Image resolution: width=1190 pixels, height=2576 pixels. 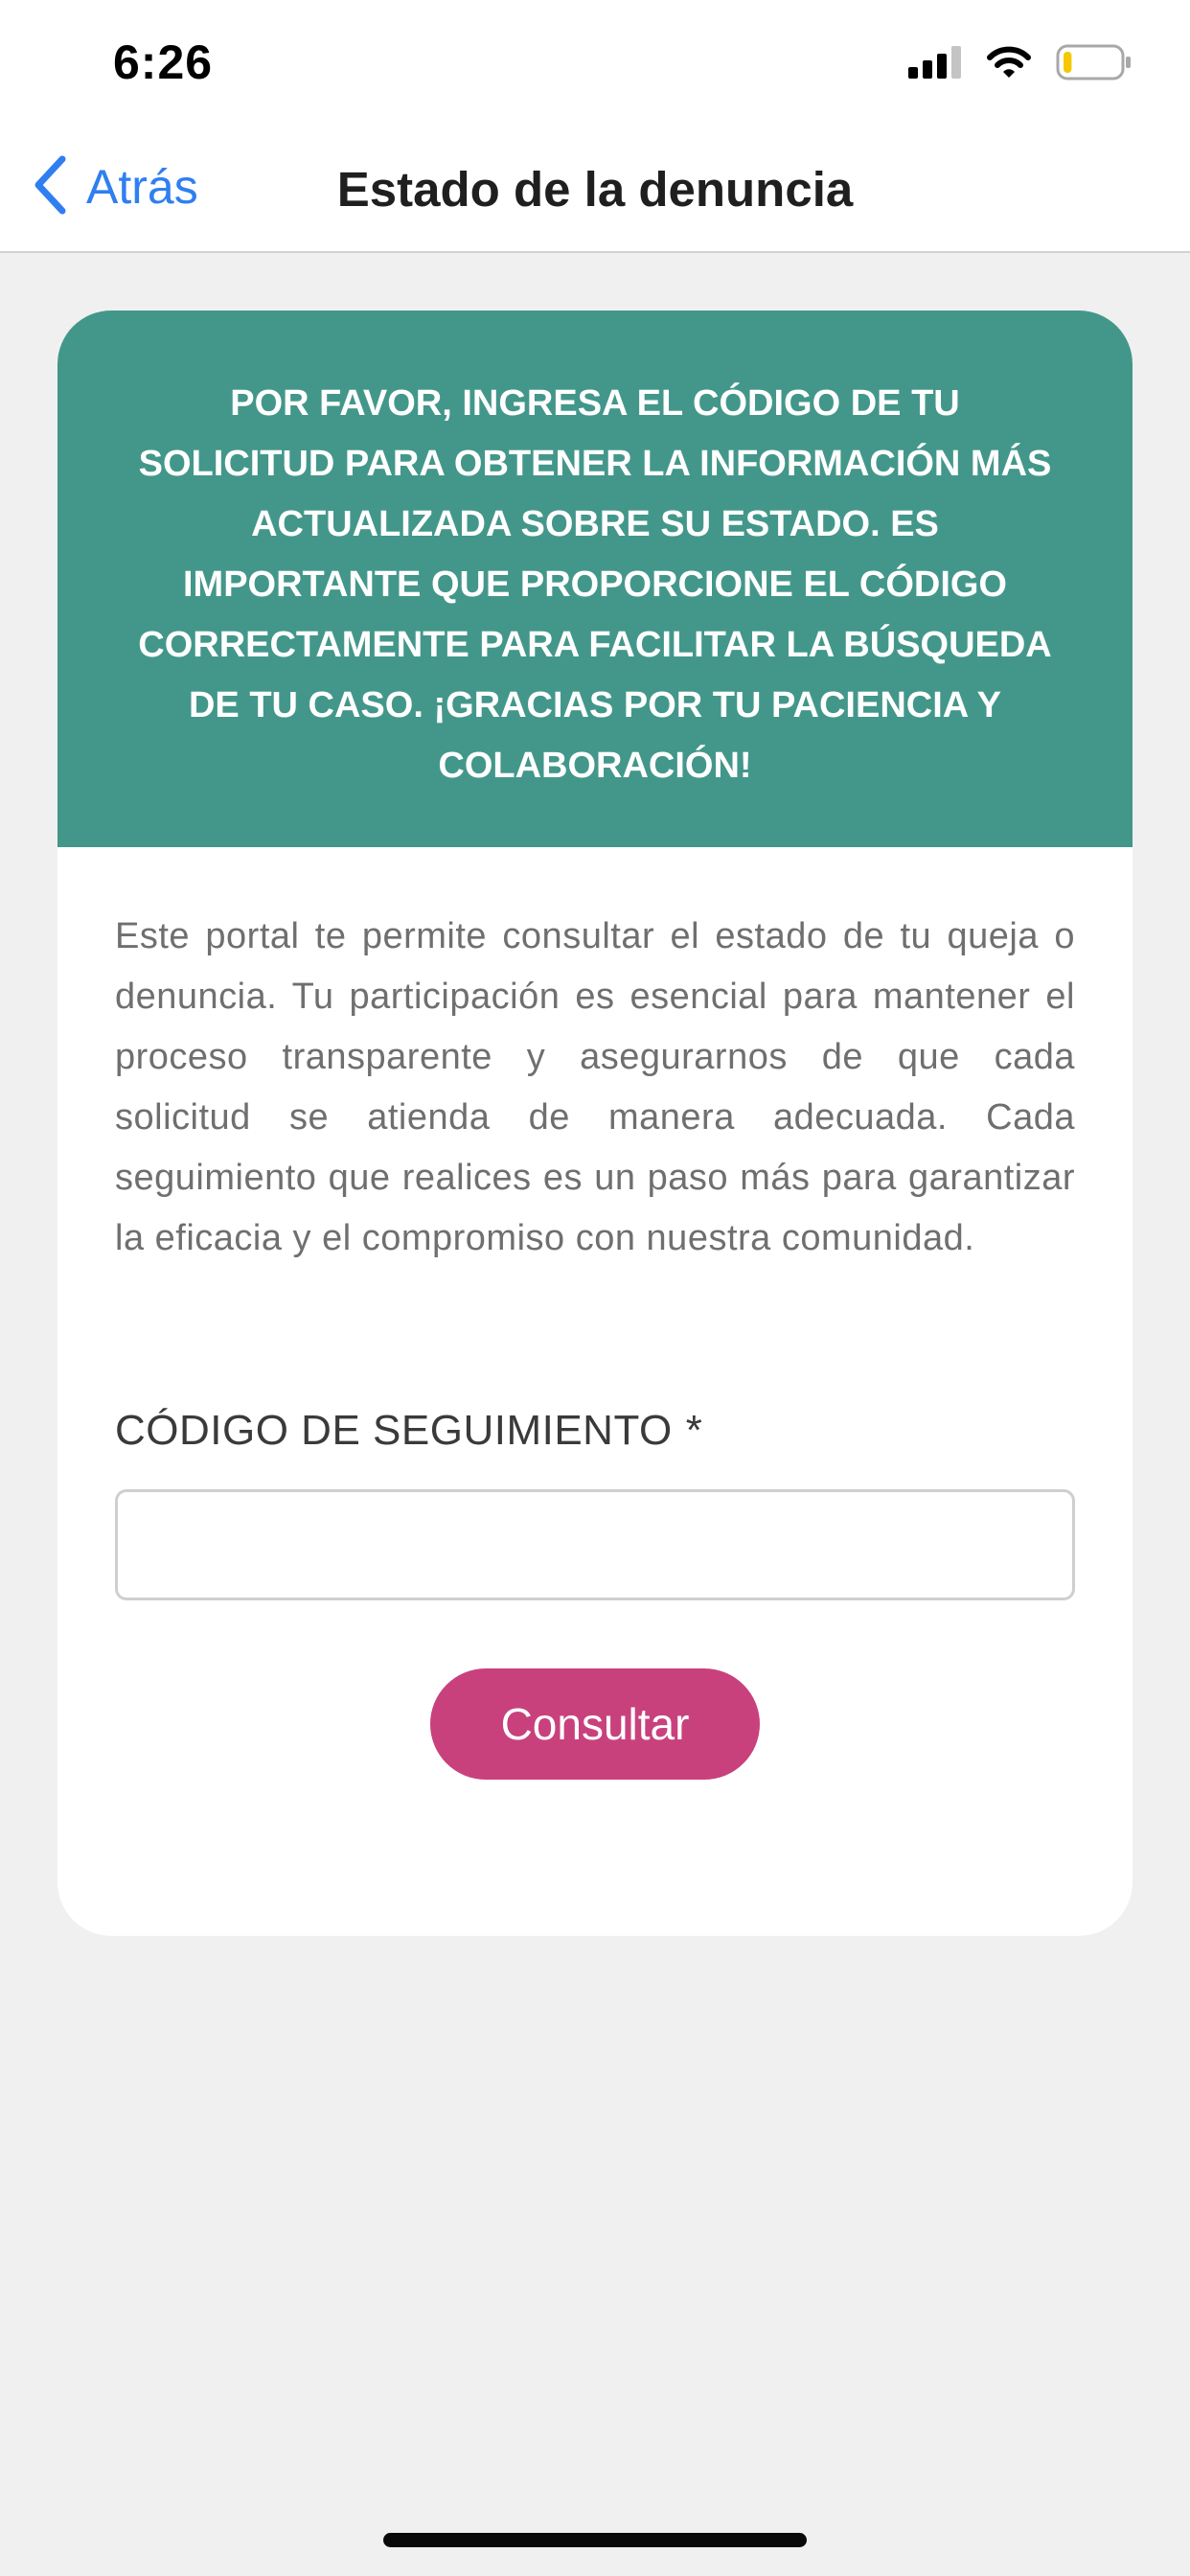 What do you see at coordinates (394, 1430) in the screenshot?
I see `tracking-code-label-text: CÓDIGO DE SEGUIMIENTO` at bounding box center [394, 1430].